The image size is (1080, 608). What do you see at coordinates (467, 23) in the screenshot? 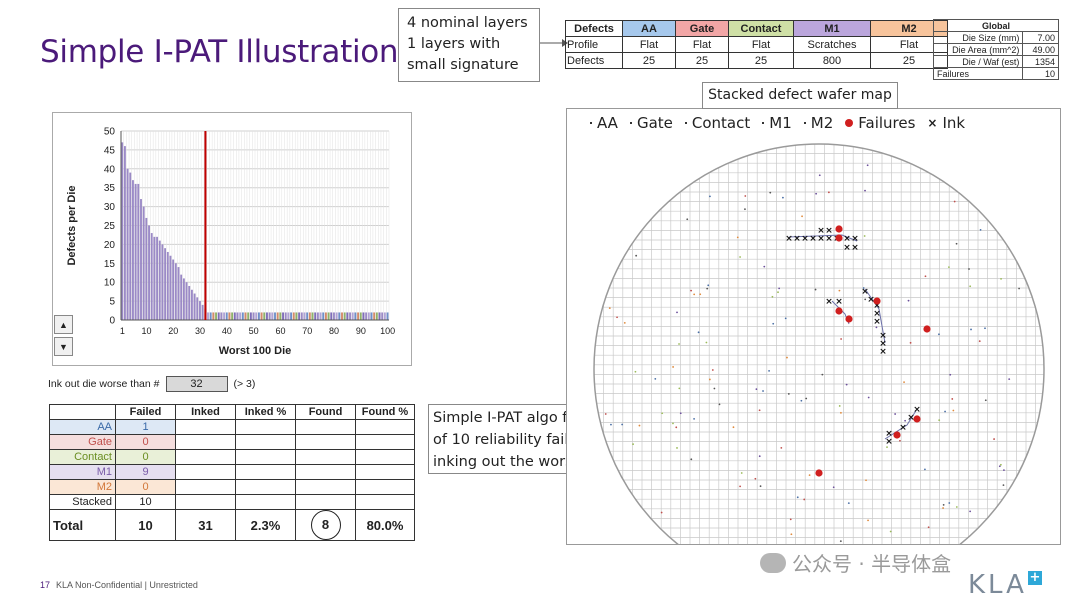
I see `note-line: 4 nominal layers` at bounding box center [467, 23].